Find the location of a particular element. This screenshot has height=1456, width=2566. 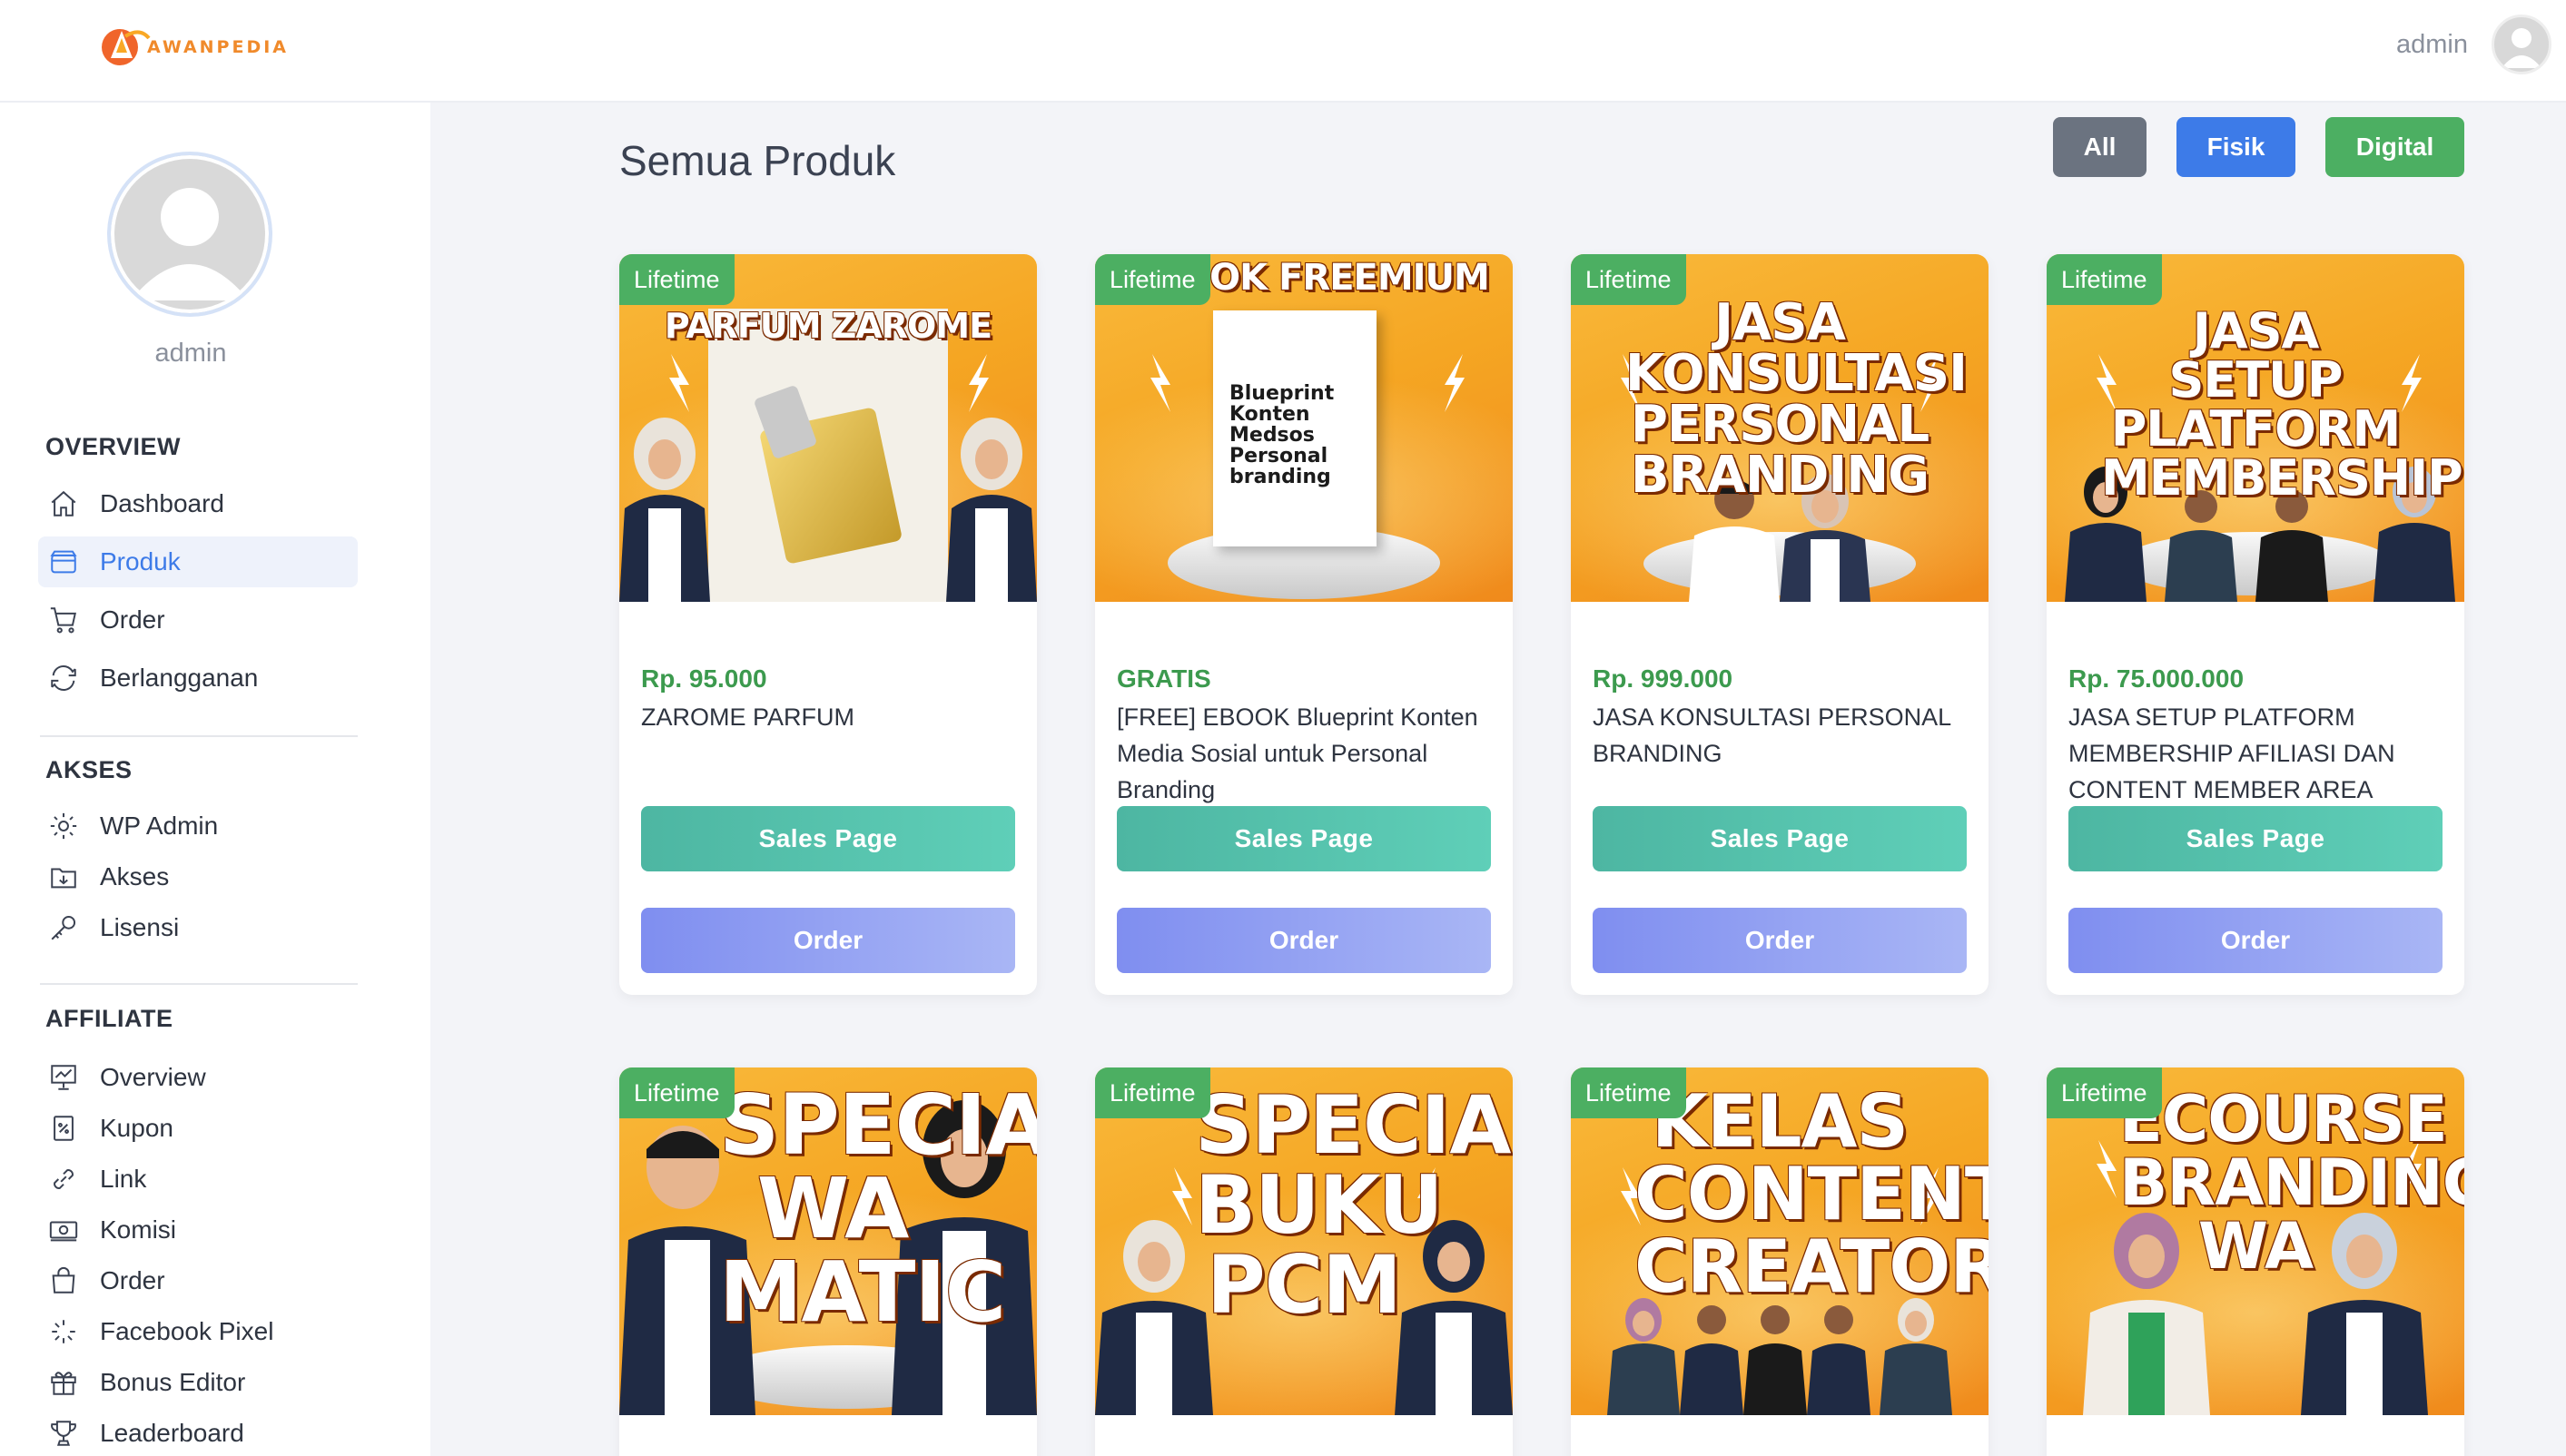

brand-name: AWANPEDIA is located at coordinates (218, 47).